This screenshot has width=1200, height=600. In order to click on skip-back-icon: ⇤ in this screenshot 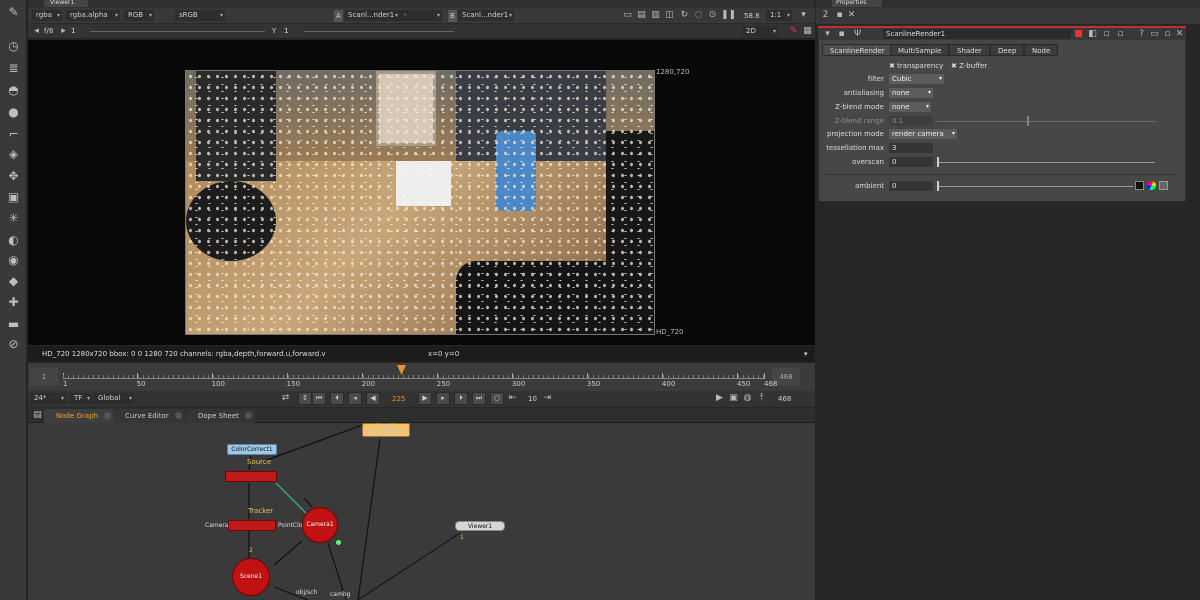, I will do `click(512, 398)`.